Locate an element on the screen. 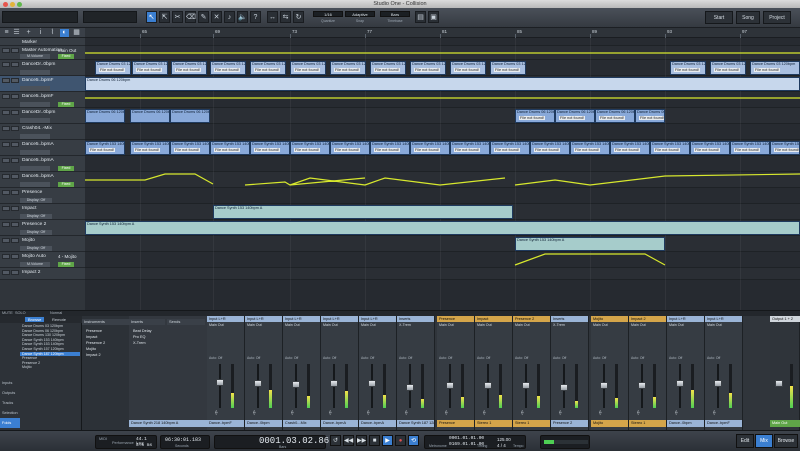 This screenshot has width=800, height=451. range-tool-icon: ⇱ is located at coordinates (164, 17).